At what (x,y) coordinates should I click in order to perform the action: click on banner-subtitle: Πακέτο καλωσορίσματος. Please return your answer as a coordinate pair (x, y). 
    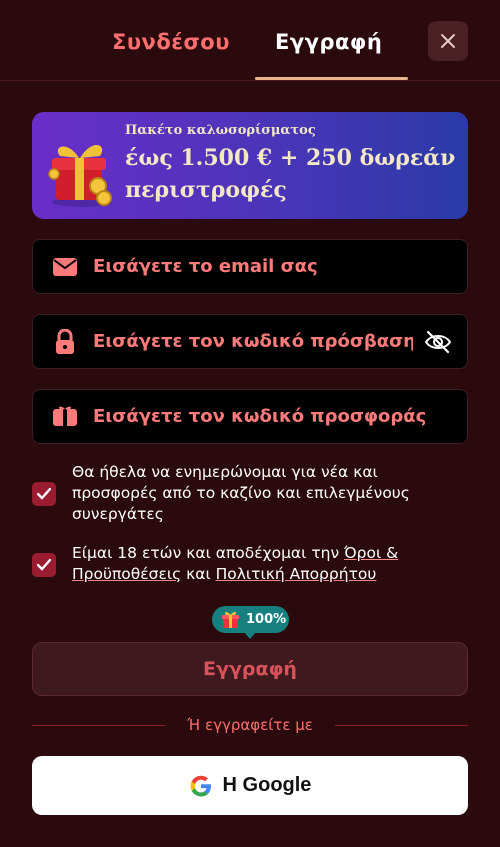
    Looking at the image, I should click on (220, 130).